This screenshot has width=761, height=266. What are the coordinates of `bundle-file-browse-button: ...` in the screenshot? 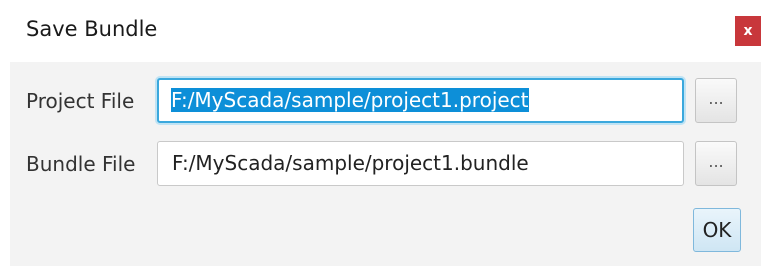 It's located at (716, 163).